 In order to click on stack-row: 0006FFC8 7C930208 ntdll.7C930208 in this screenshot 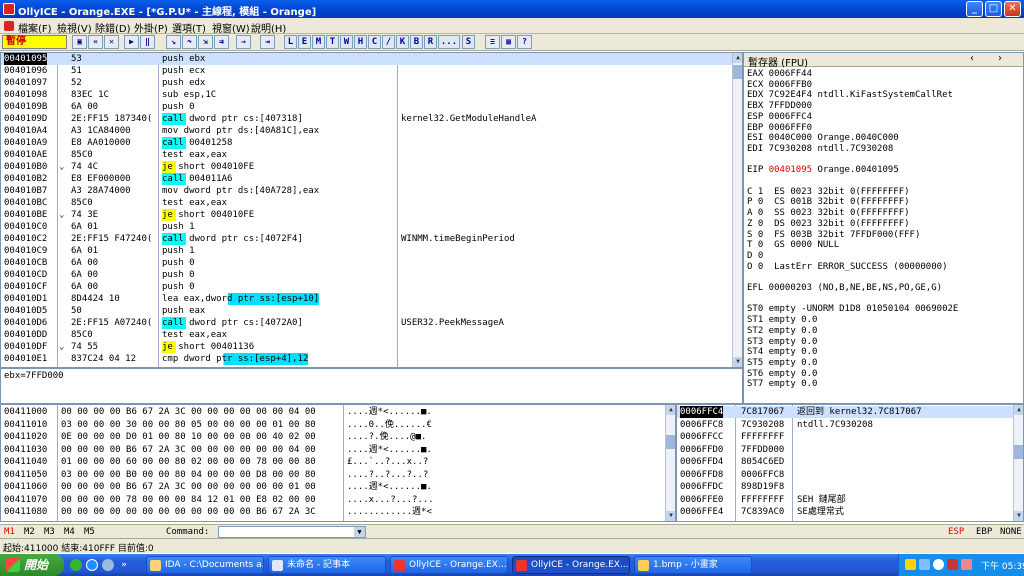, I will do `click(845, 425)`.